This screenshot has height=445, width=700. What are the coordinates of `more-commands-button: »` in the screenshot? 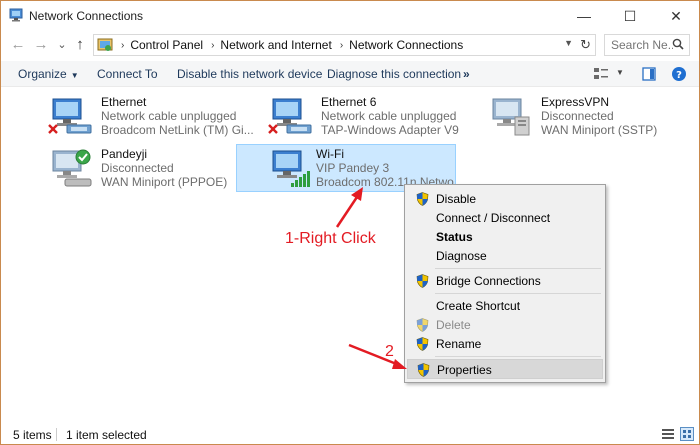 It's located at (466, 74).